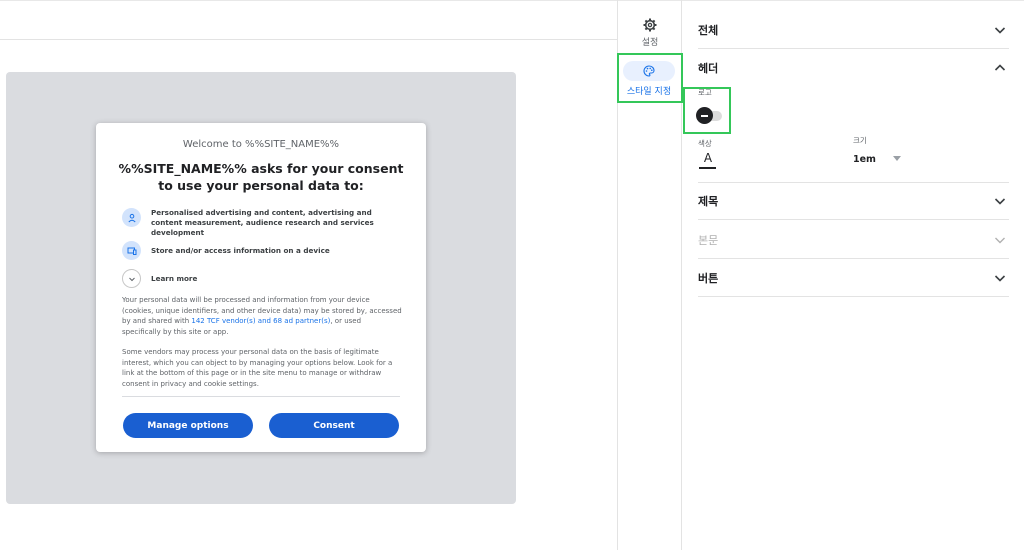  I want to click on tab-settings: 설정, so click(650, 33).